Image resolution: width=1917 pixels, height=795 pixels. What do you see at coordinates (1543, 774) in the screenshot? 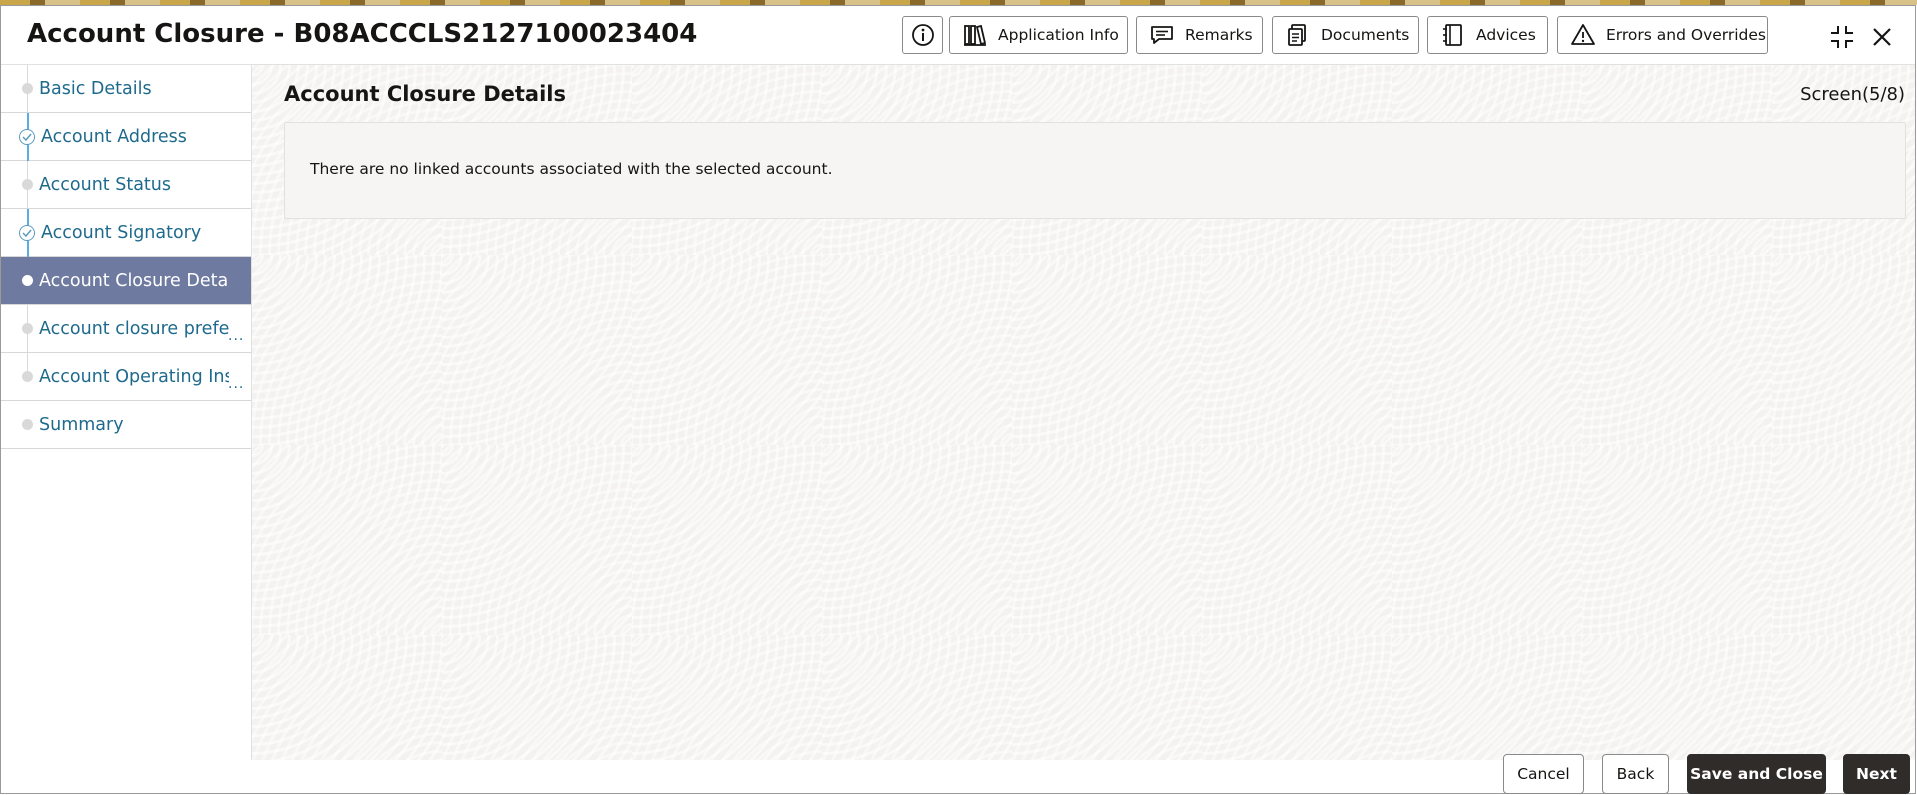
I see `cancel-button: Cancel` at bounding box center [1543, 774].